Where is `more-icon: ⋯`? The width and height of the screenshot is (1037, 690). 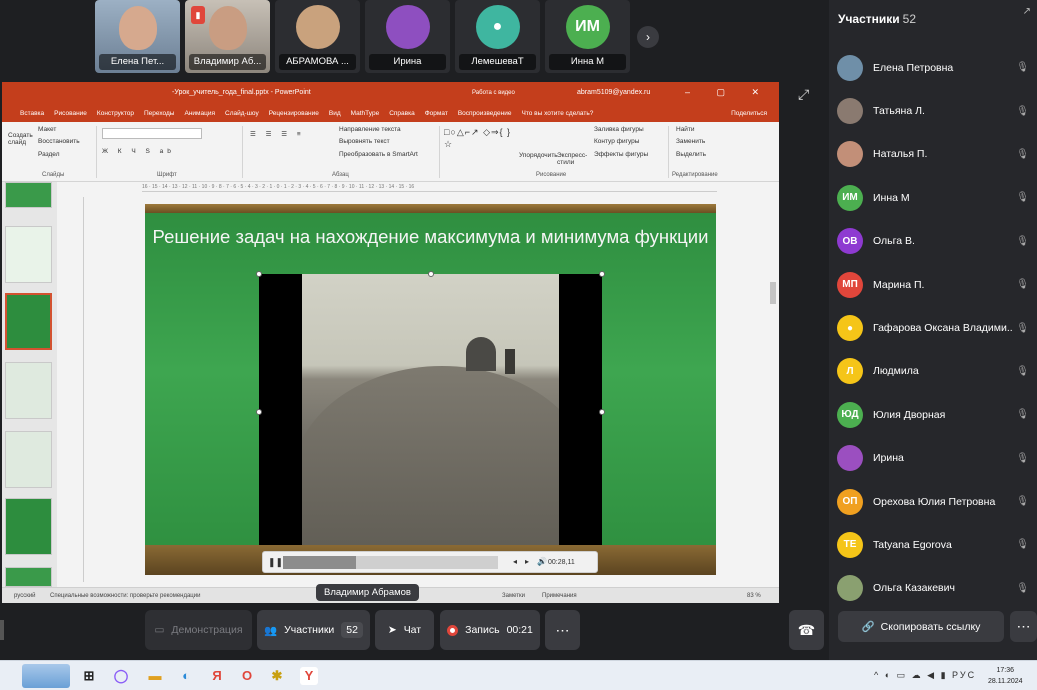
more-icon: ⋯ is located at coordinates (562, 630).